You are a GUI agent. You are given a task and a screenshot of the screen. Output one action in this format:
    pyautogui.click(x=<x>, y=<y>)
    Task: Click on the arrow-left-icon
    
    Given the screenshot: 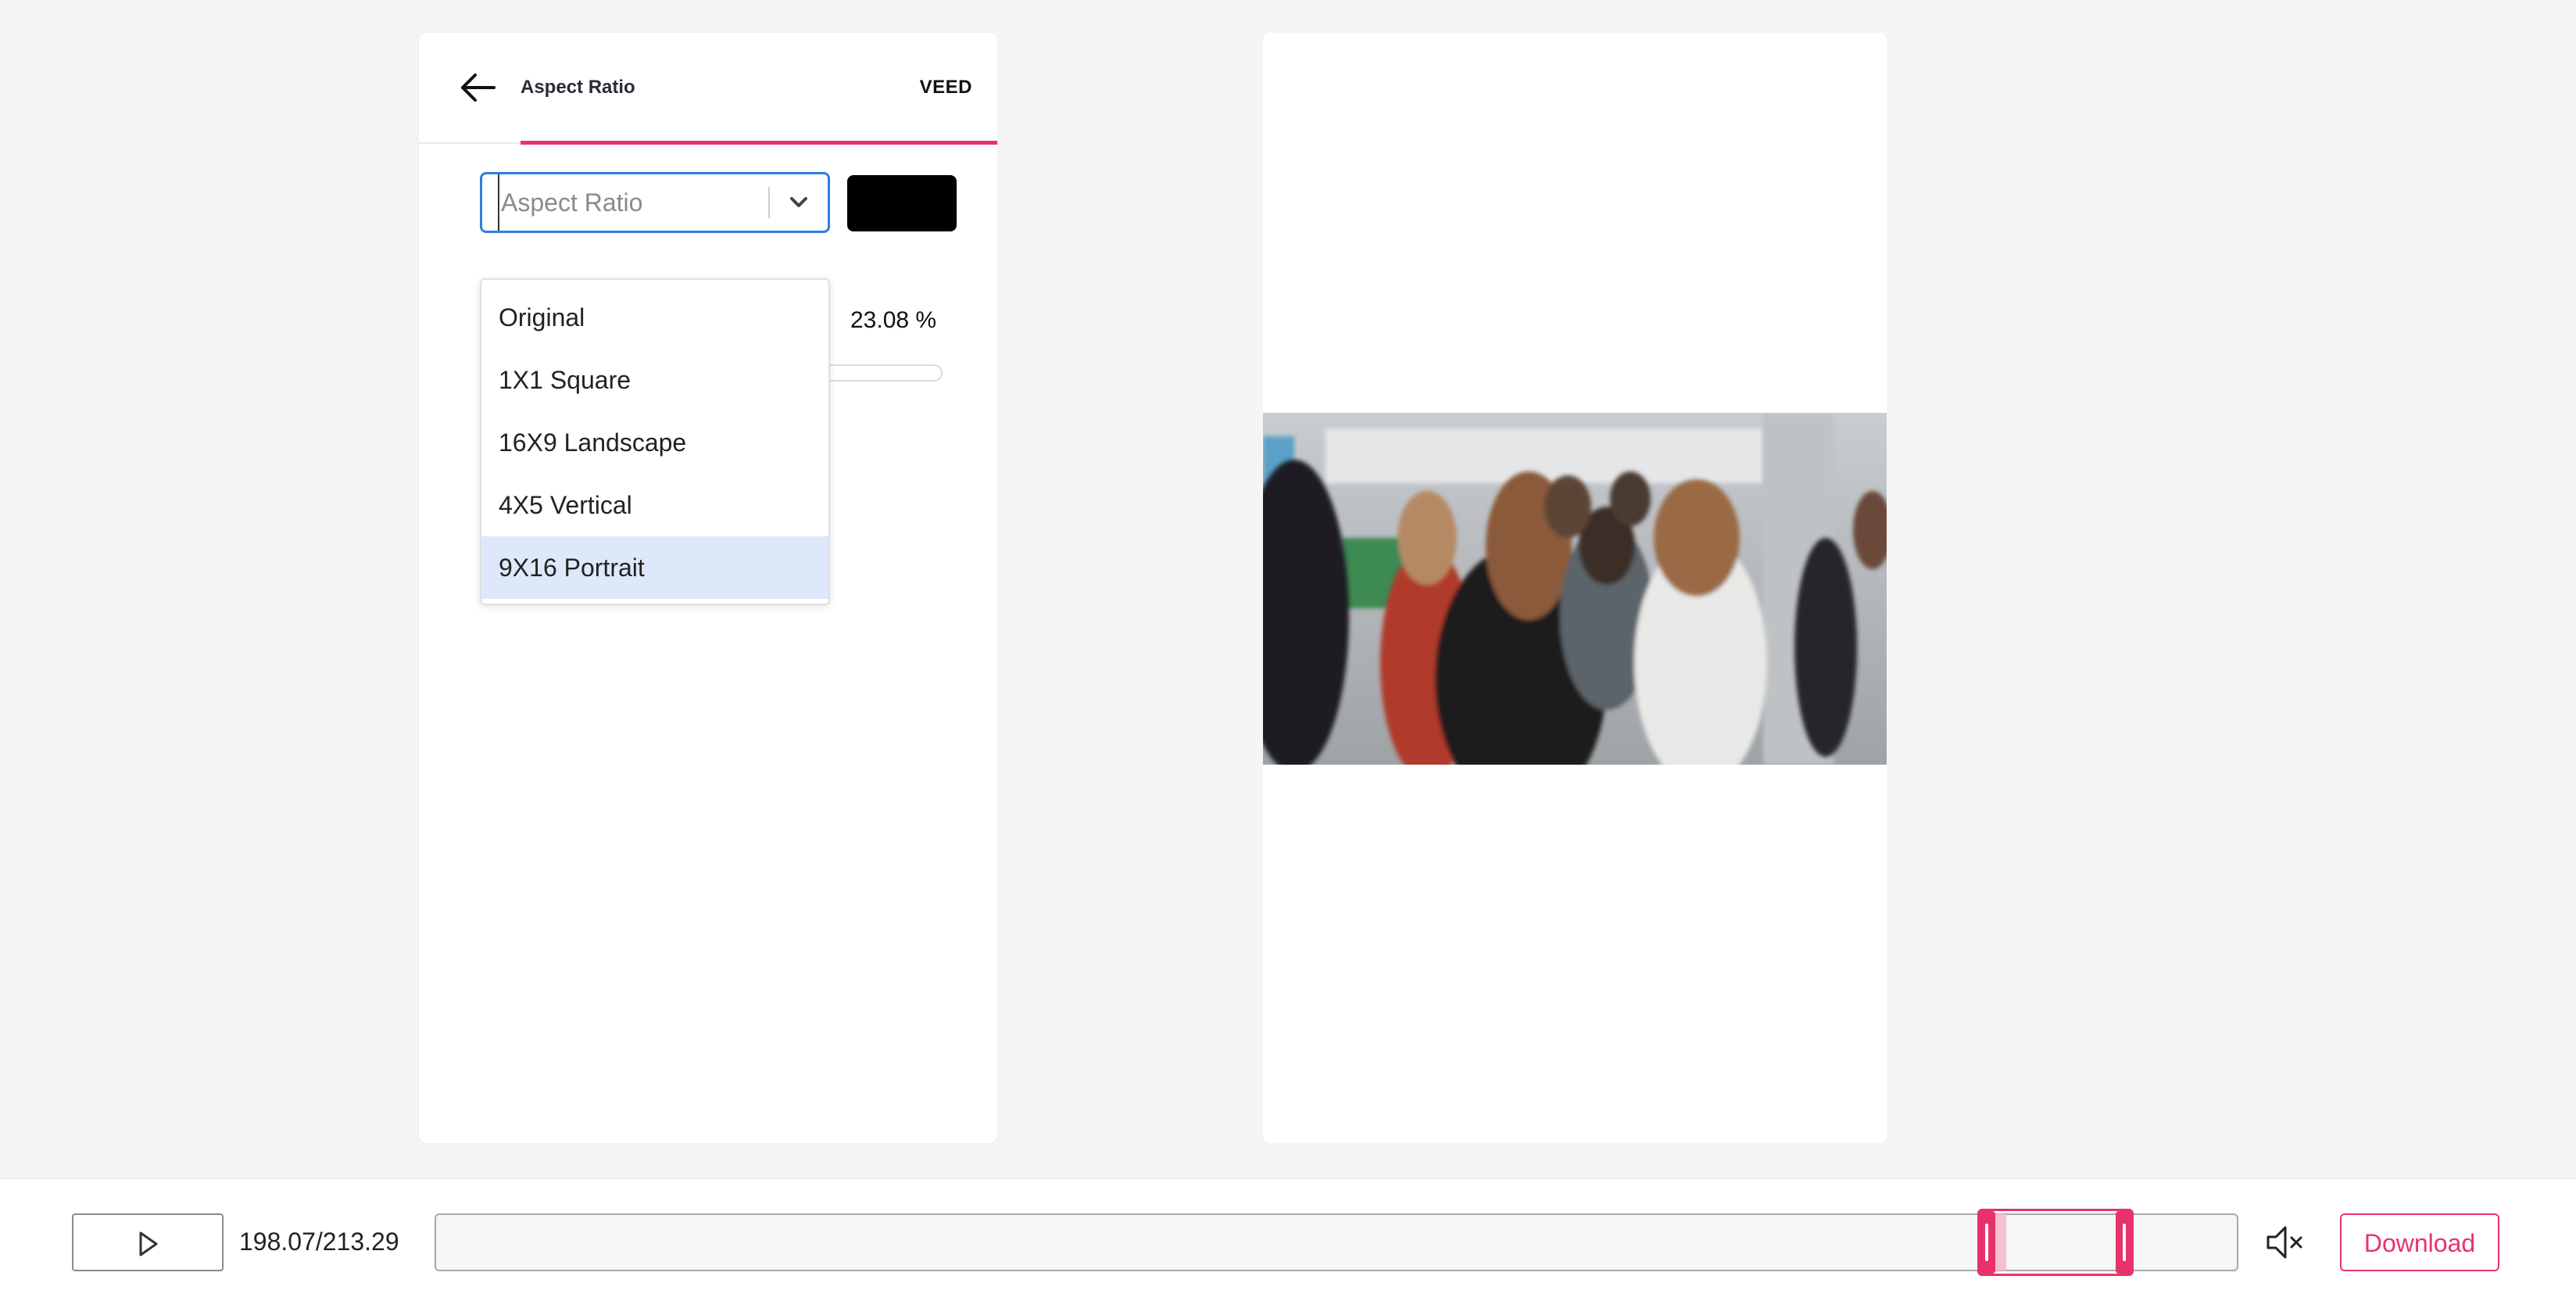 What is the action you would take?
    pyautogui.click(x=478, y=87)
    